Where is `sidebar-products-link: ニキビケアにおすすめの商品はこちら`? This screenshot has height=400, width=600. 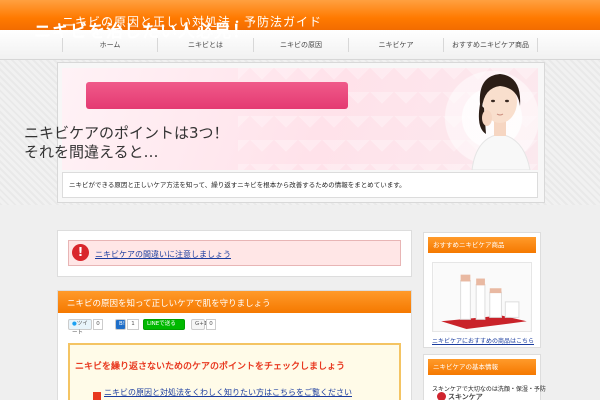 sidebar-products-link: ニキビケアにおすすめの商品はこちら is located at coordinates (483, 340).